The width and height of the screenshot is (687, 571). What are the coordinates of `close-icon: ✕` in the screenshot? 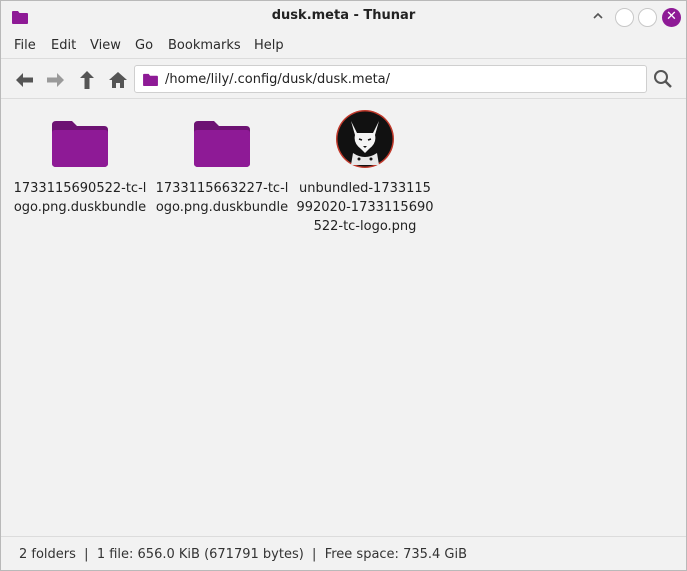 It's located at (671, 16).